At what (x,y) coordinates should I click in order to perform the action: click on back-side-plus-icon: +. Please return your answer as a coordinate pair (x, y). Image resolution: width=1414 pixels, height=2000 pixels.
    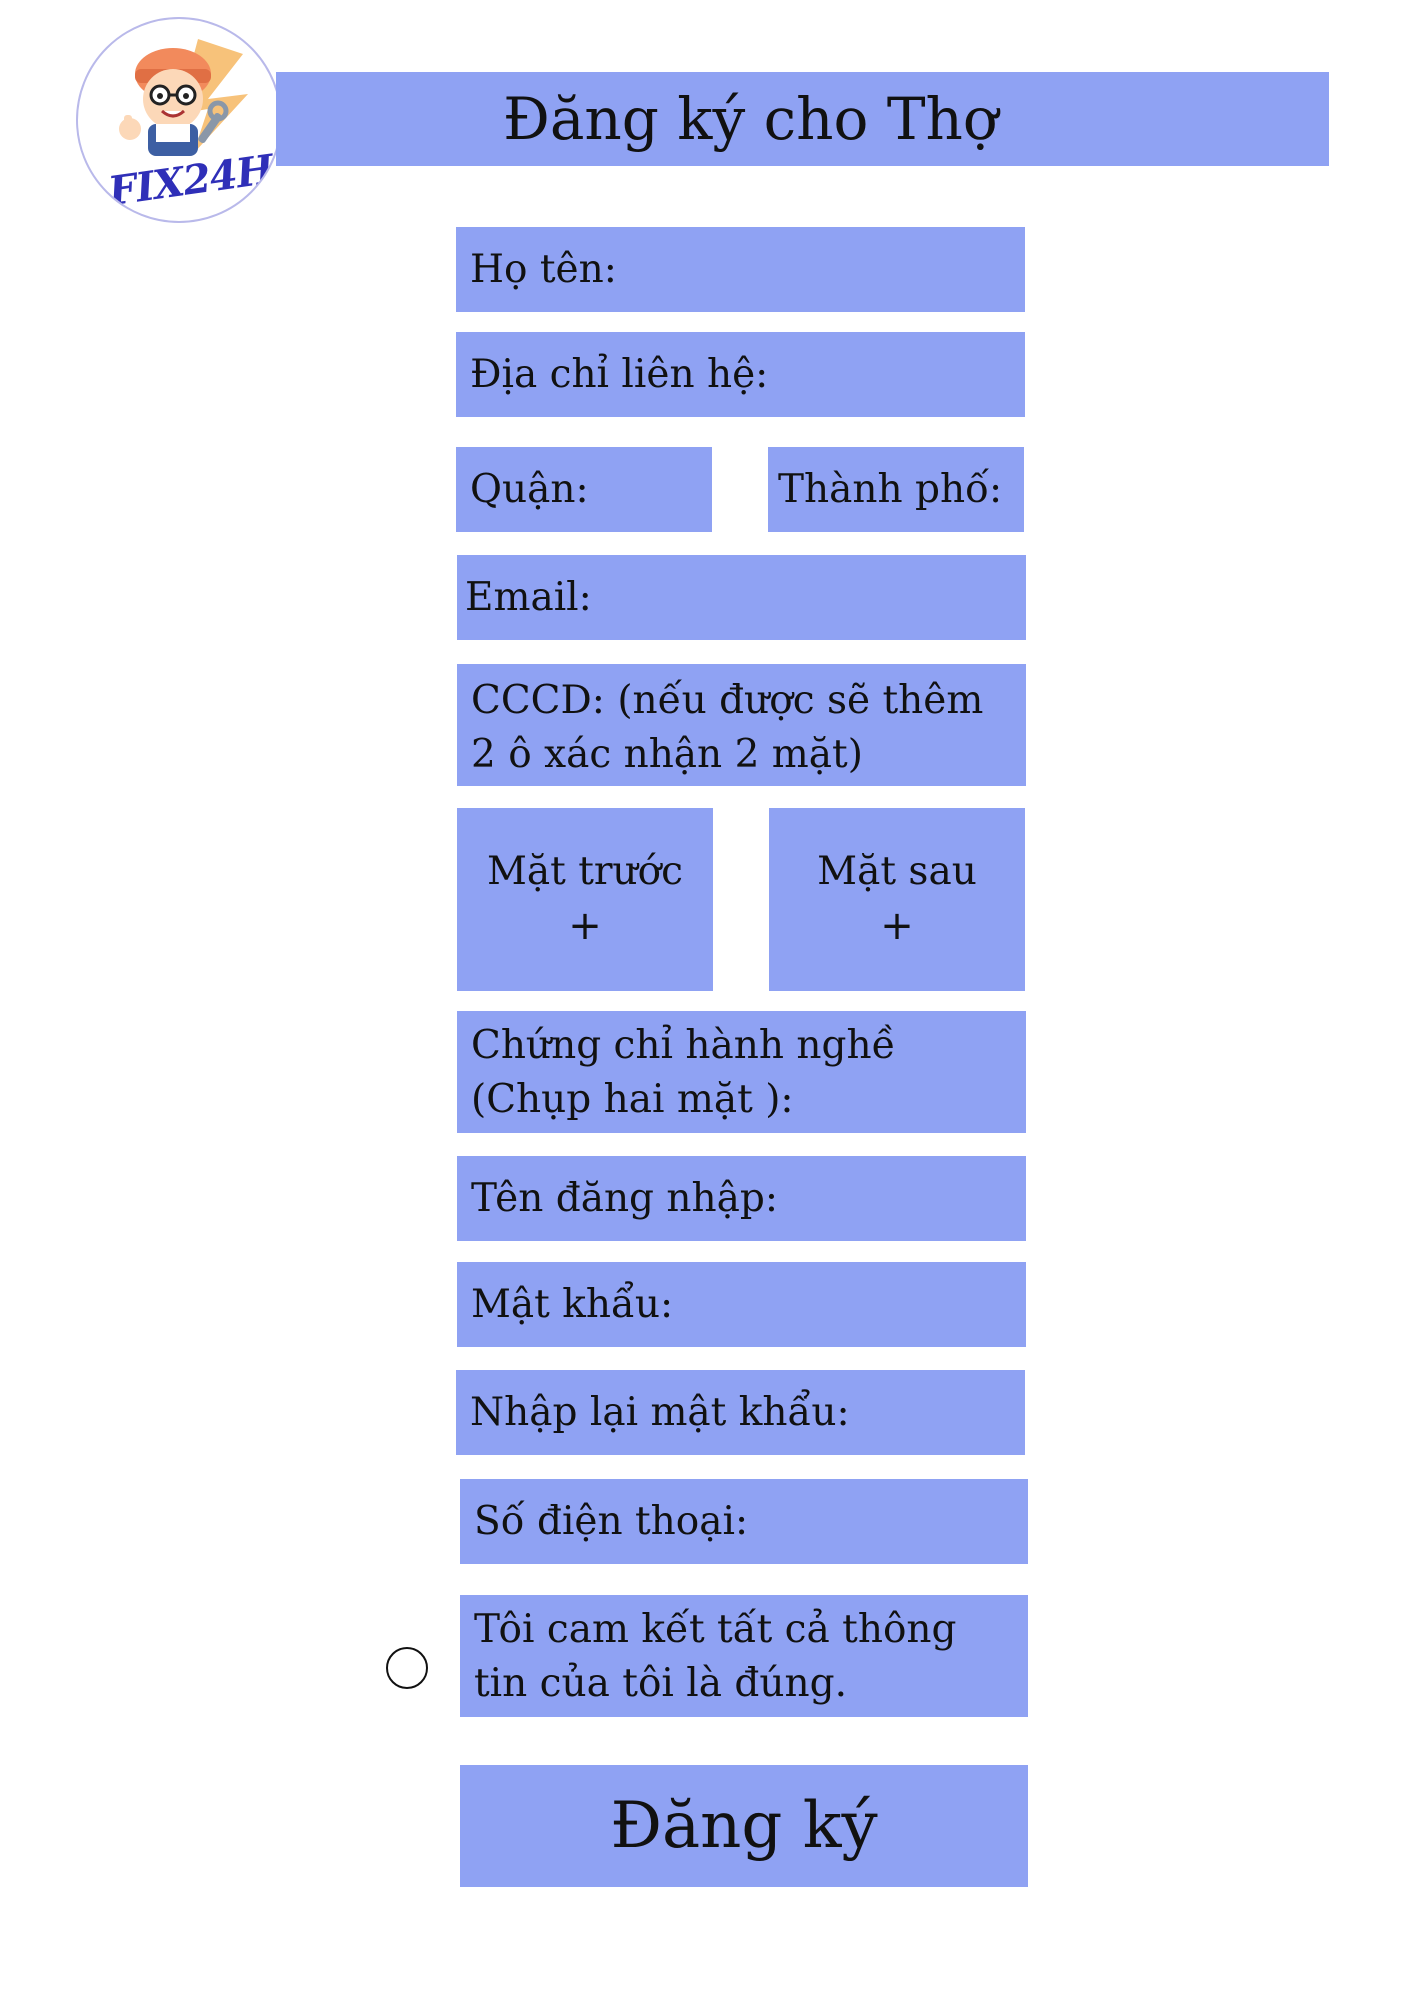
    Looking at the image, I should click on (897, 926).